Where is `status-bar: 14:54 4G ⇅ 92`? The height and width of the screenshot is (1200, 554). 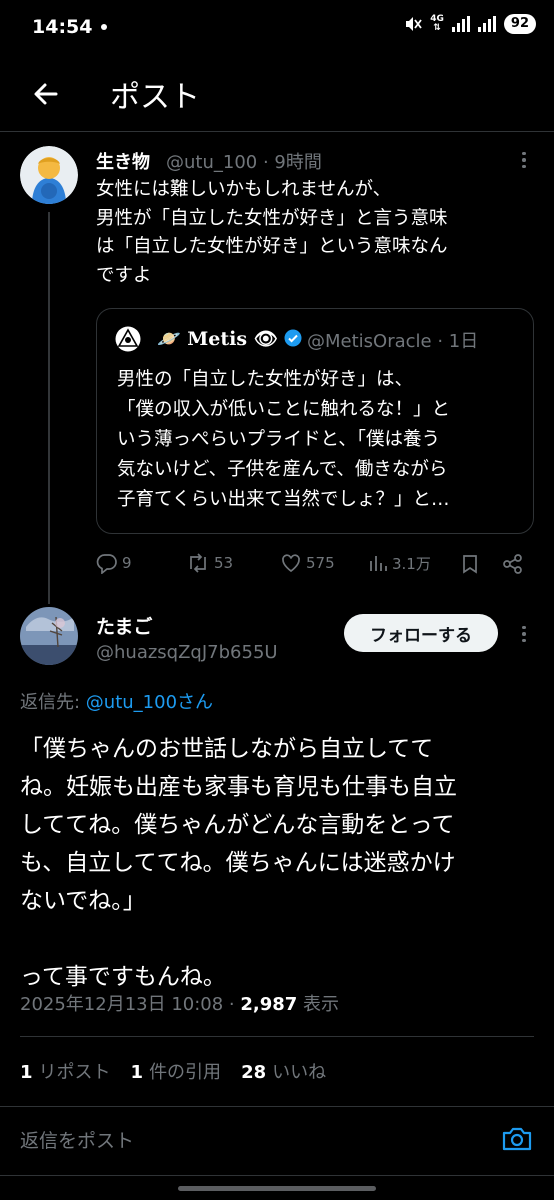
status-bar: 14:54 4G ⇅ 92 is located at coordinates (277, 28).